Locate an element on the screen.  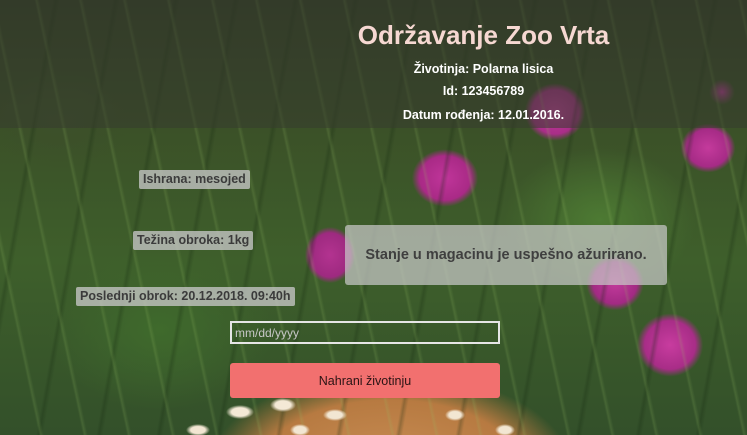
animal-id: Id: 123456789 is located at coordinates (483, 91).